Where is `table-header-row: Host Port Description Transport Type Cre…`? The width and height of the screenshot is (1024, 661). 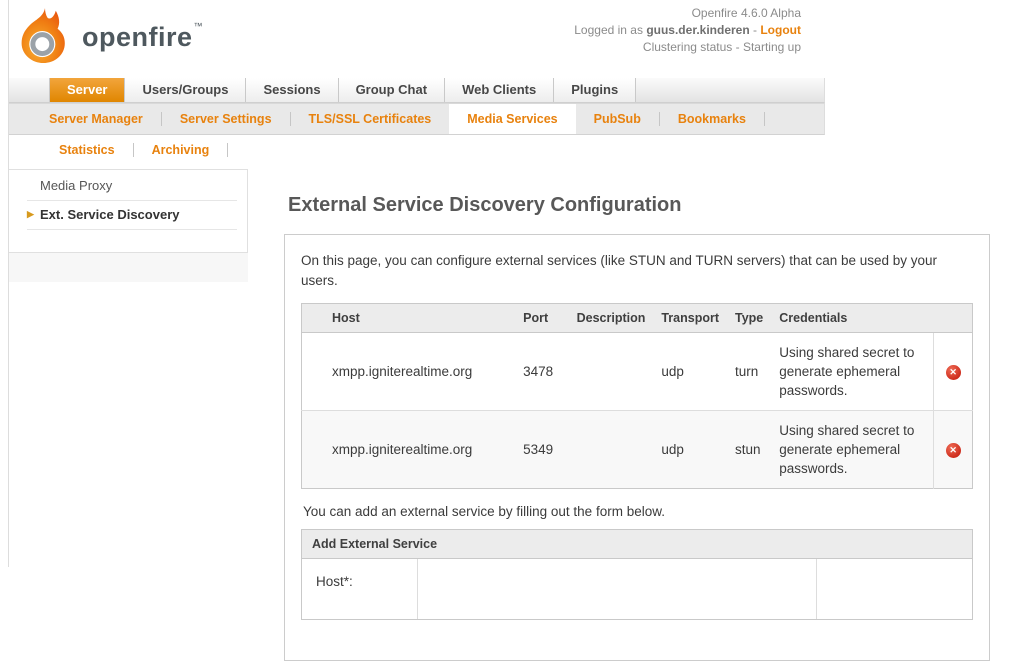 table-header-row: Host Port Description Transport Type Cre… is located at coordinates (637, 318).